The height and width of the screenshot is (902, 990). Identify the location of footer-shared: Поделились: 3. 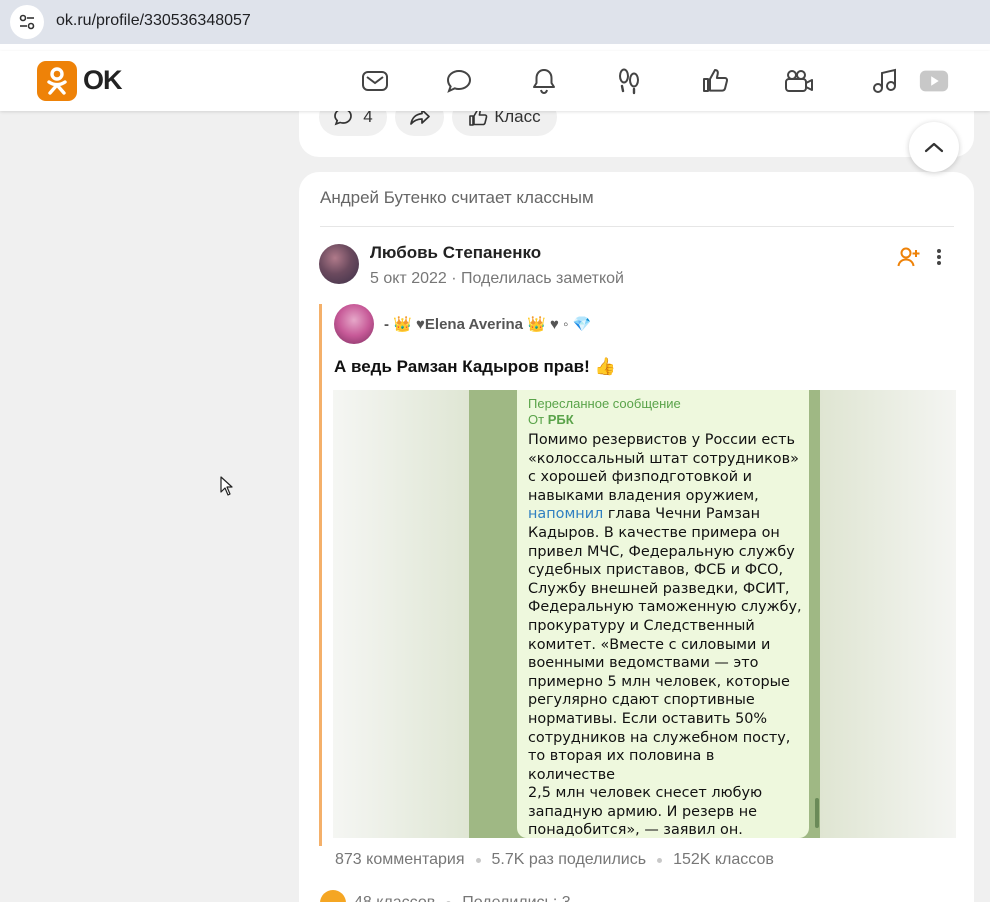
(516, 898).